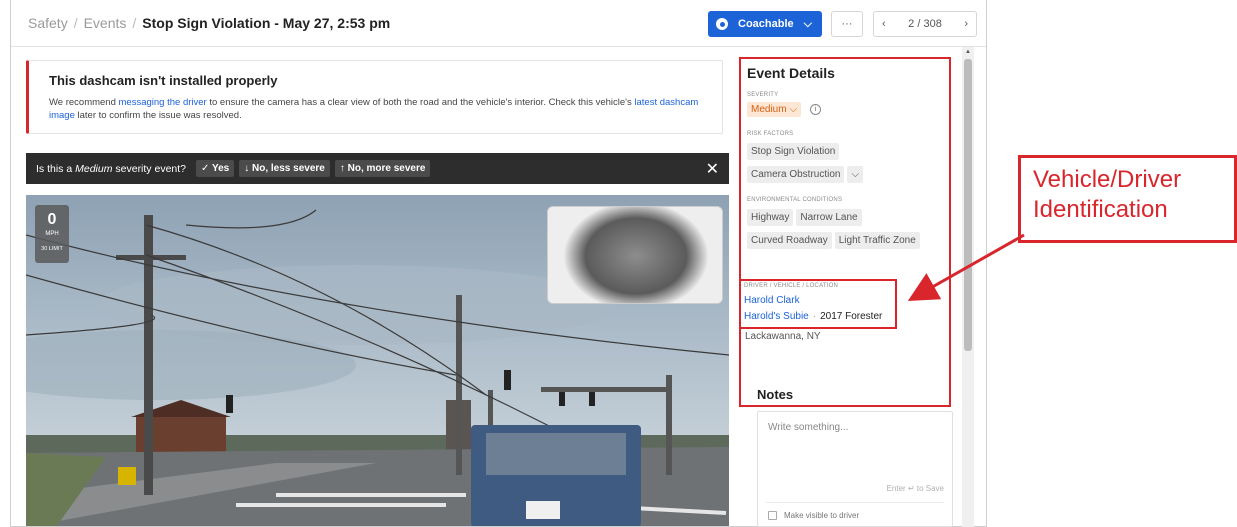 This screenshot has width=1237, height=527. Describe the element at coordinates (105, 23) in the screenshot. I see `breadcrumb-events: Events` at that location.